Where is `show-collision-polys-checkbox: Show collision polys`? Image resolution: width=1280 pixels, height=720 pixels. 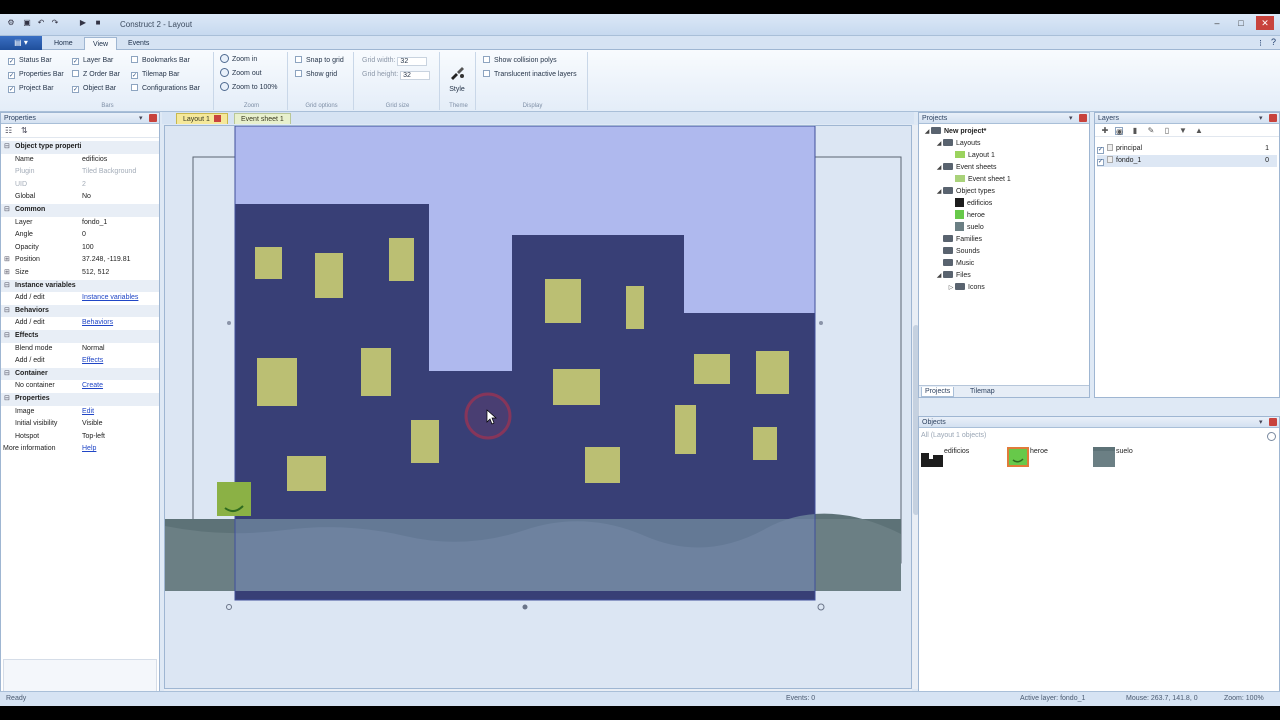 show-collision-polys-checkbox: Show collision polys is located at coordinates (520, 60).